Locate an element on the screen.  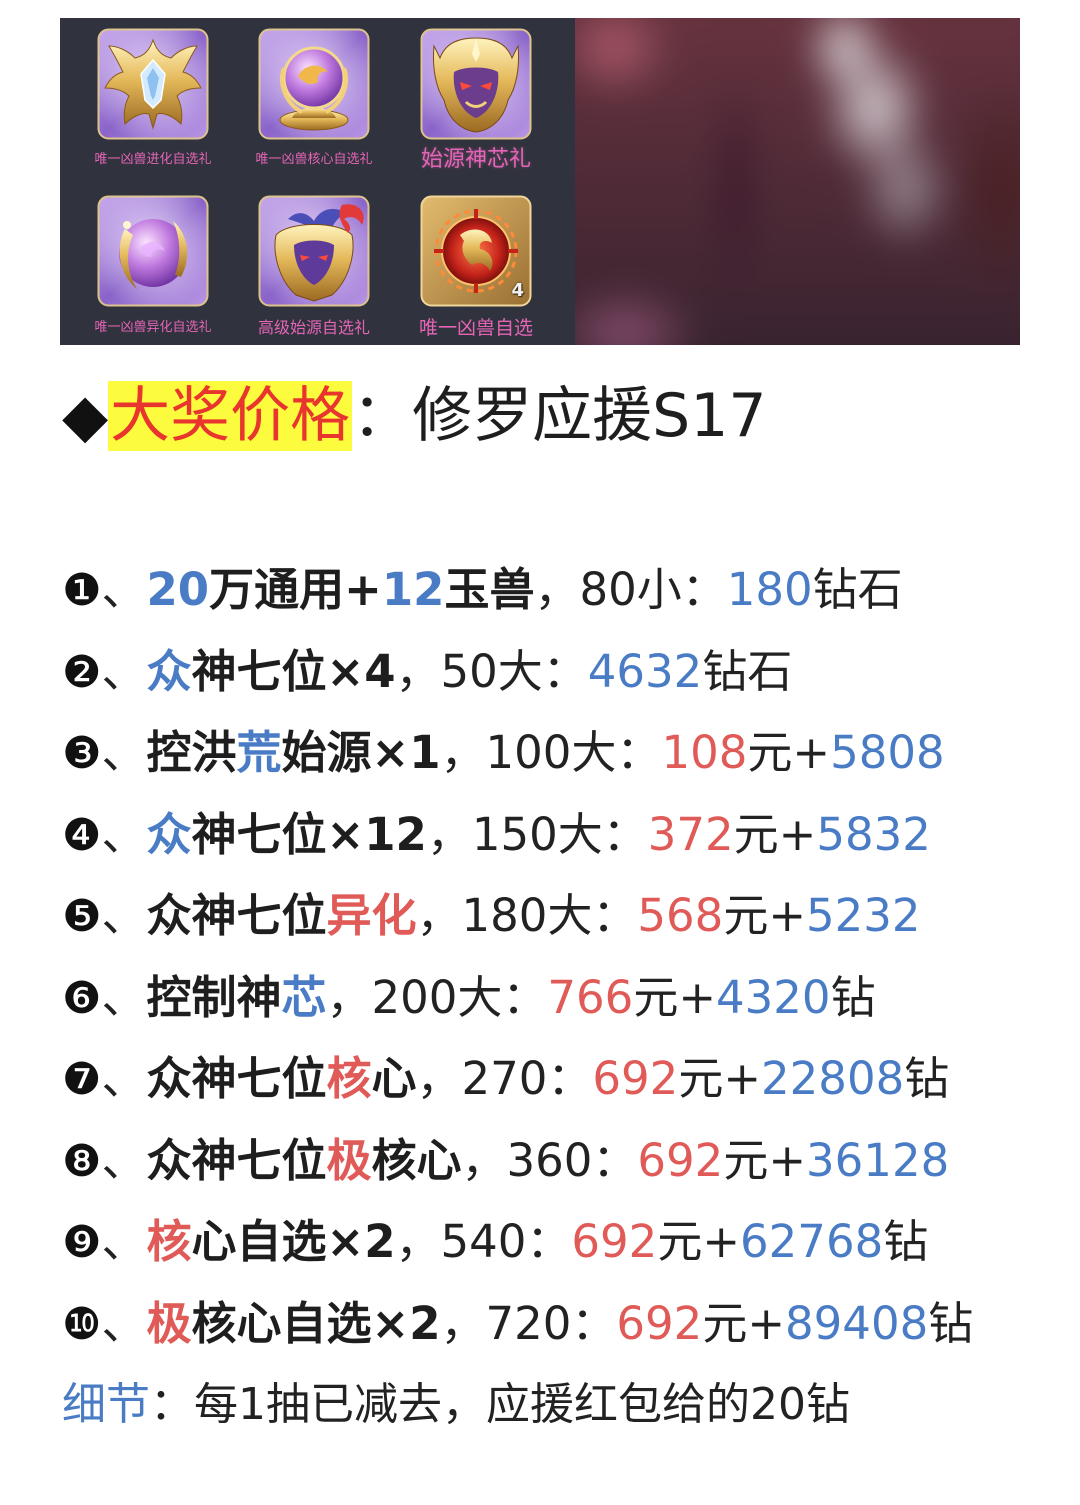
prize-cost-part: 5232 is located at coordinates (863, 915).